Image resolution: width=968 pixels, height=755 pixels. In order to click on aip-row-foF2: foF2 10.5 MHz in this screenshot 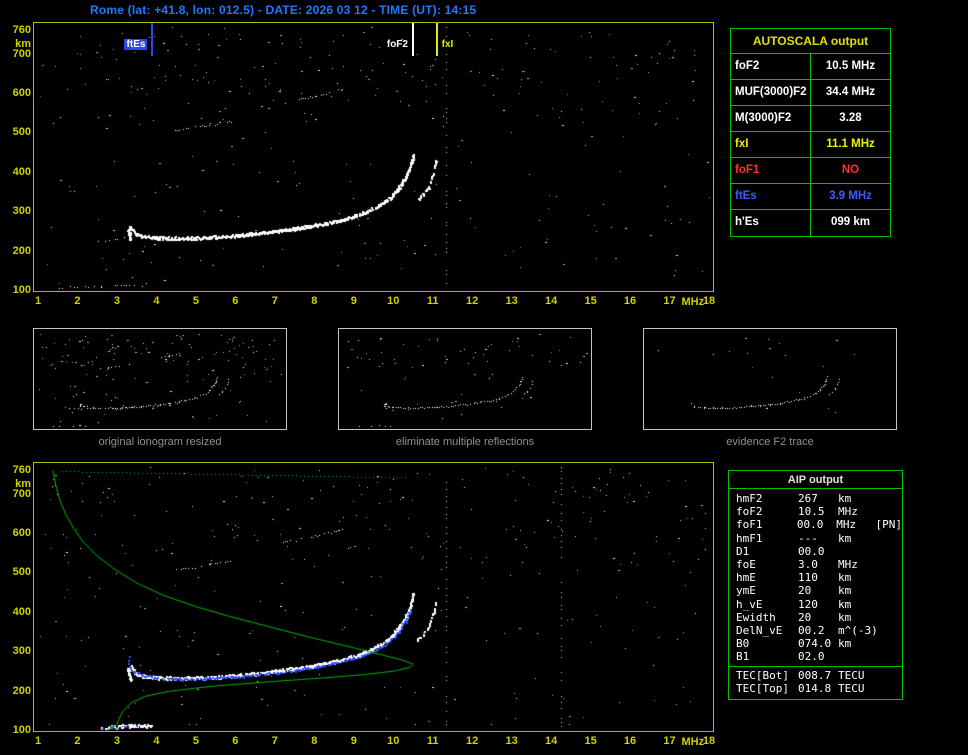, I will do `click(815, 511)`.